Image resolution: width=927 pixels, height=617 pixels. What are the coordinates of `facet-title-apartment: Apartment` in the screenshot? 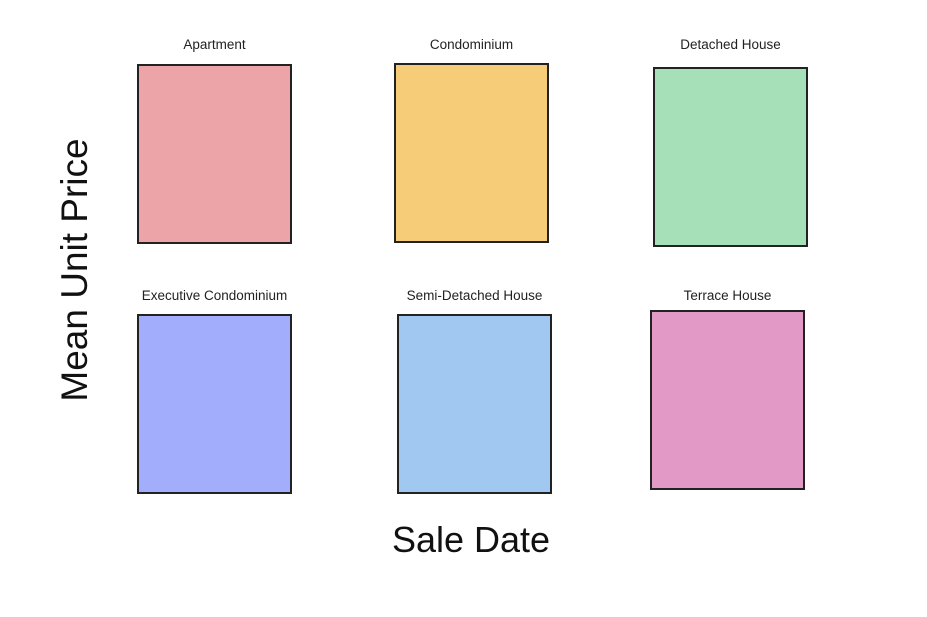 It's located at (214, 44).